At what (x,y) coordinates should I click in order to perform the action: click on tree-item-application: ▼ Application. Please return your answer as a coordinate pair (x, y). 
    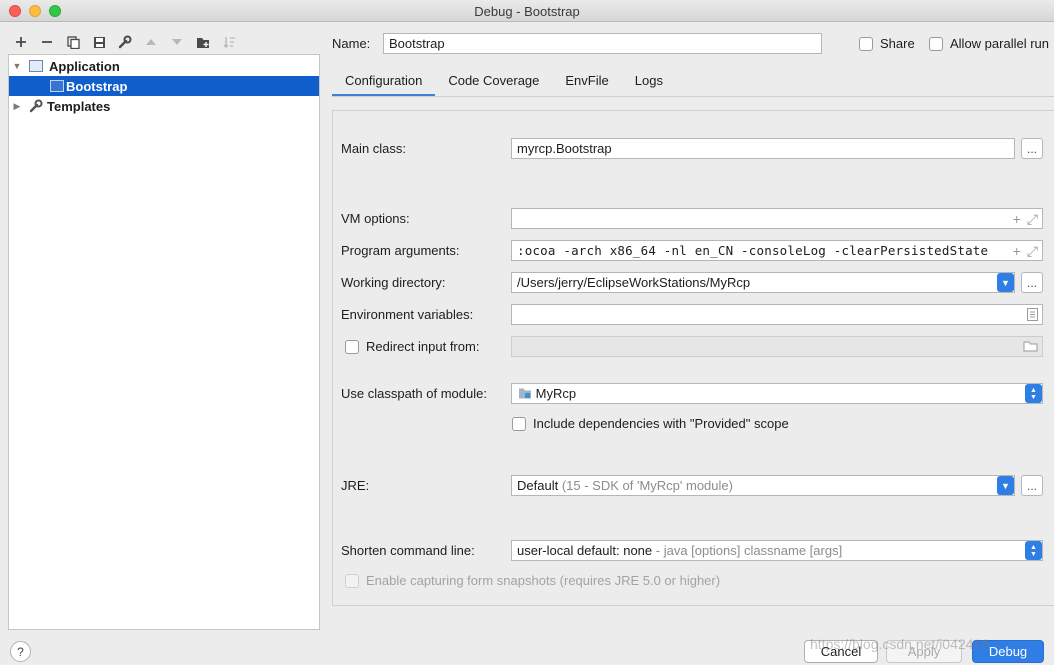
    Looking at the image, I should click on (164, 66).